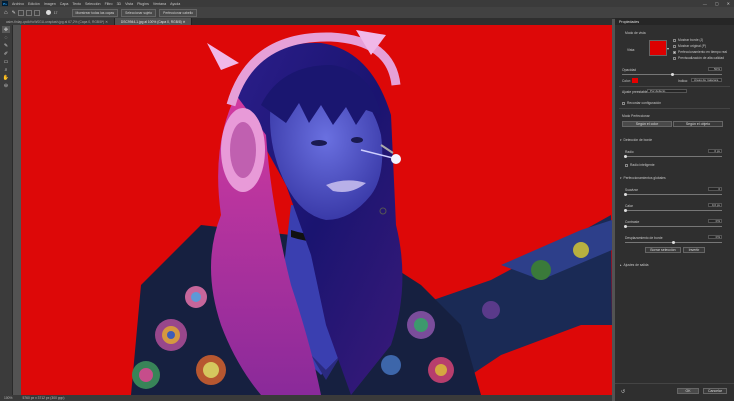  I want to click on menu-item-3d: 3D, so click(119, 4).